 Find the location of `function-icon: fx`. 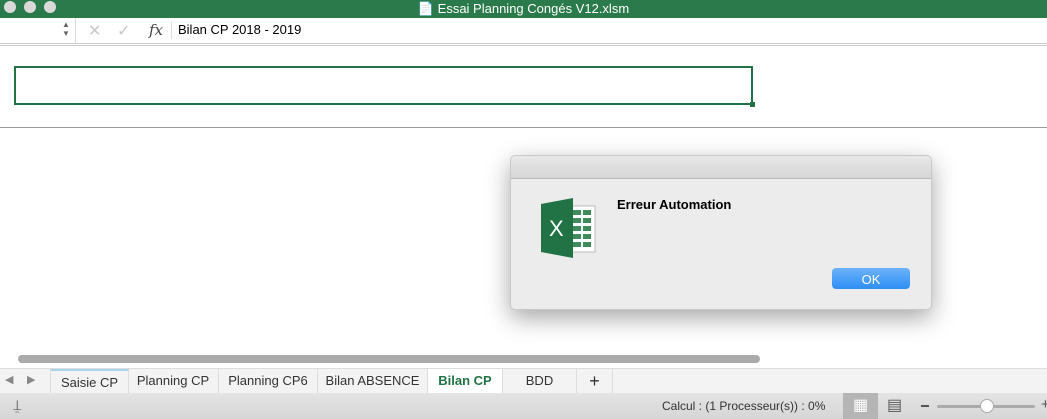

function-icon: fx is located at coordinates (156, 30).